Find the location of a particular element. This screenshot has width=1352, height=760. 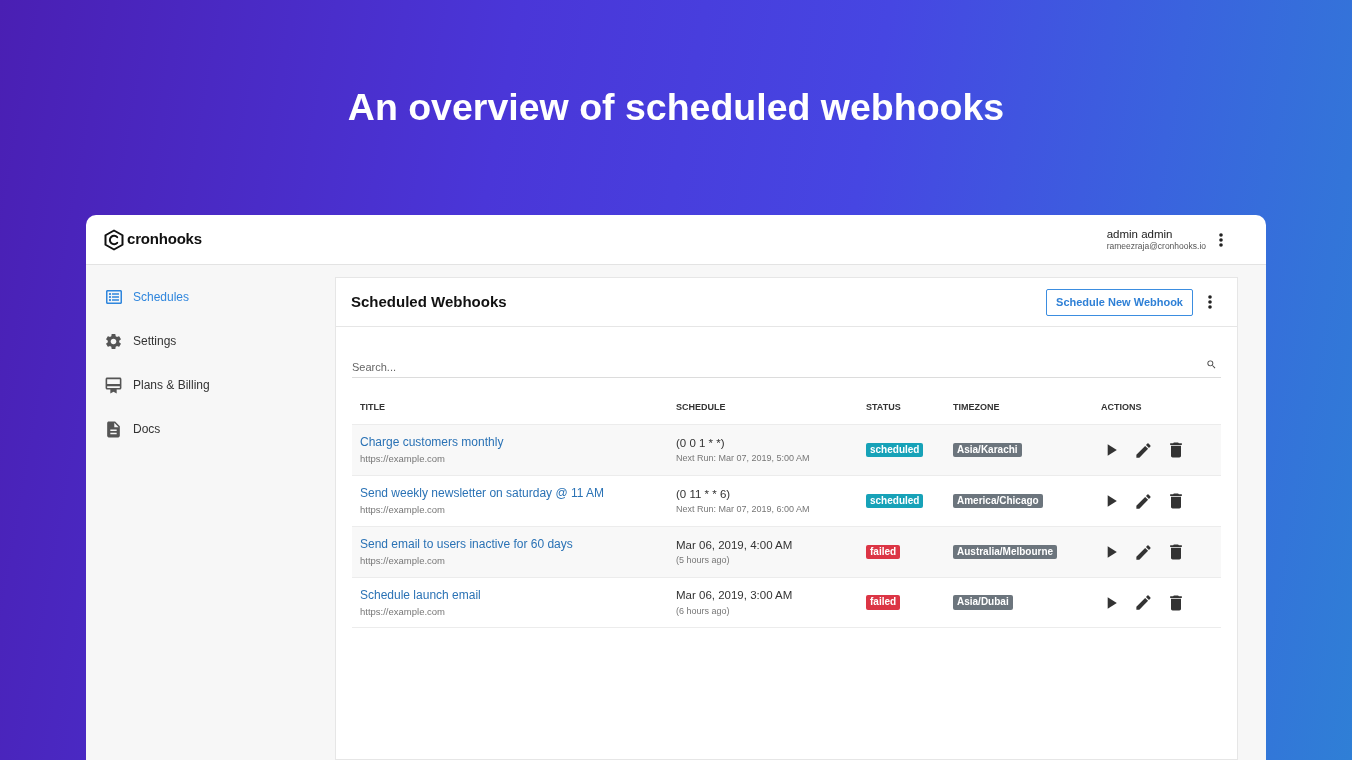

sidebar-item: Plans & Billing is located at coordinates (210, 385).